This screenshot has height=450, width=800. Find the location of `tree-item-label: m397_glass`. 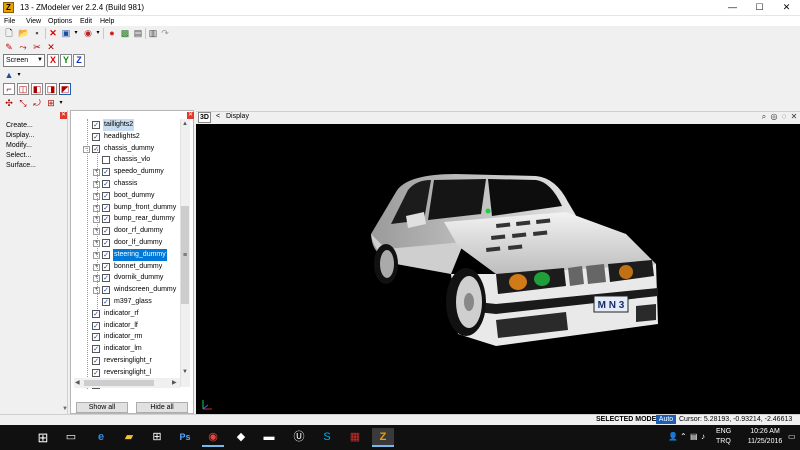

tree-item-label: m397_glass is located at coordinates (133, 302).